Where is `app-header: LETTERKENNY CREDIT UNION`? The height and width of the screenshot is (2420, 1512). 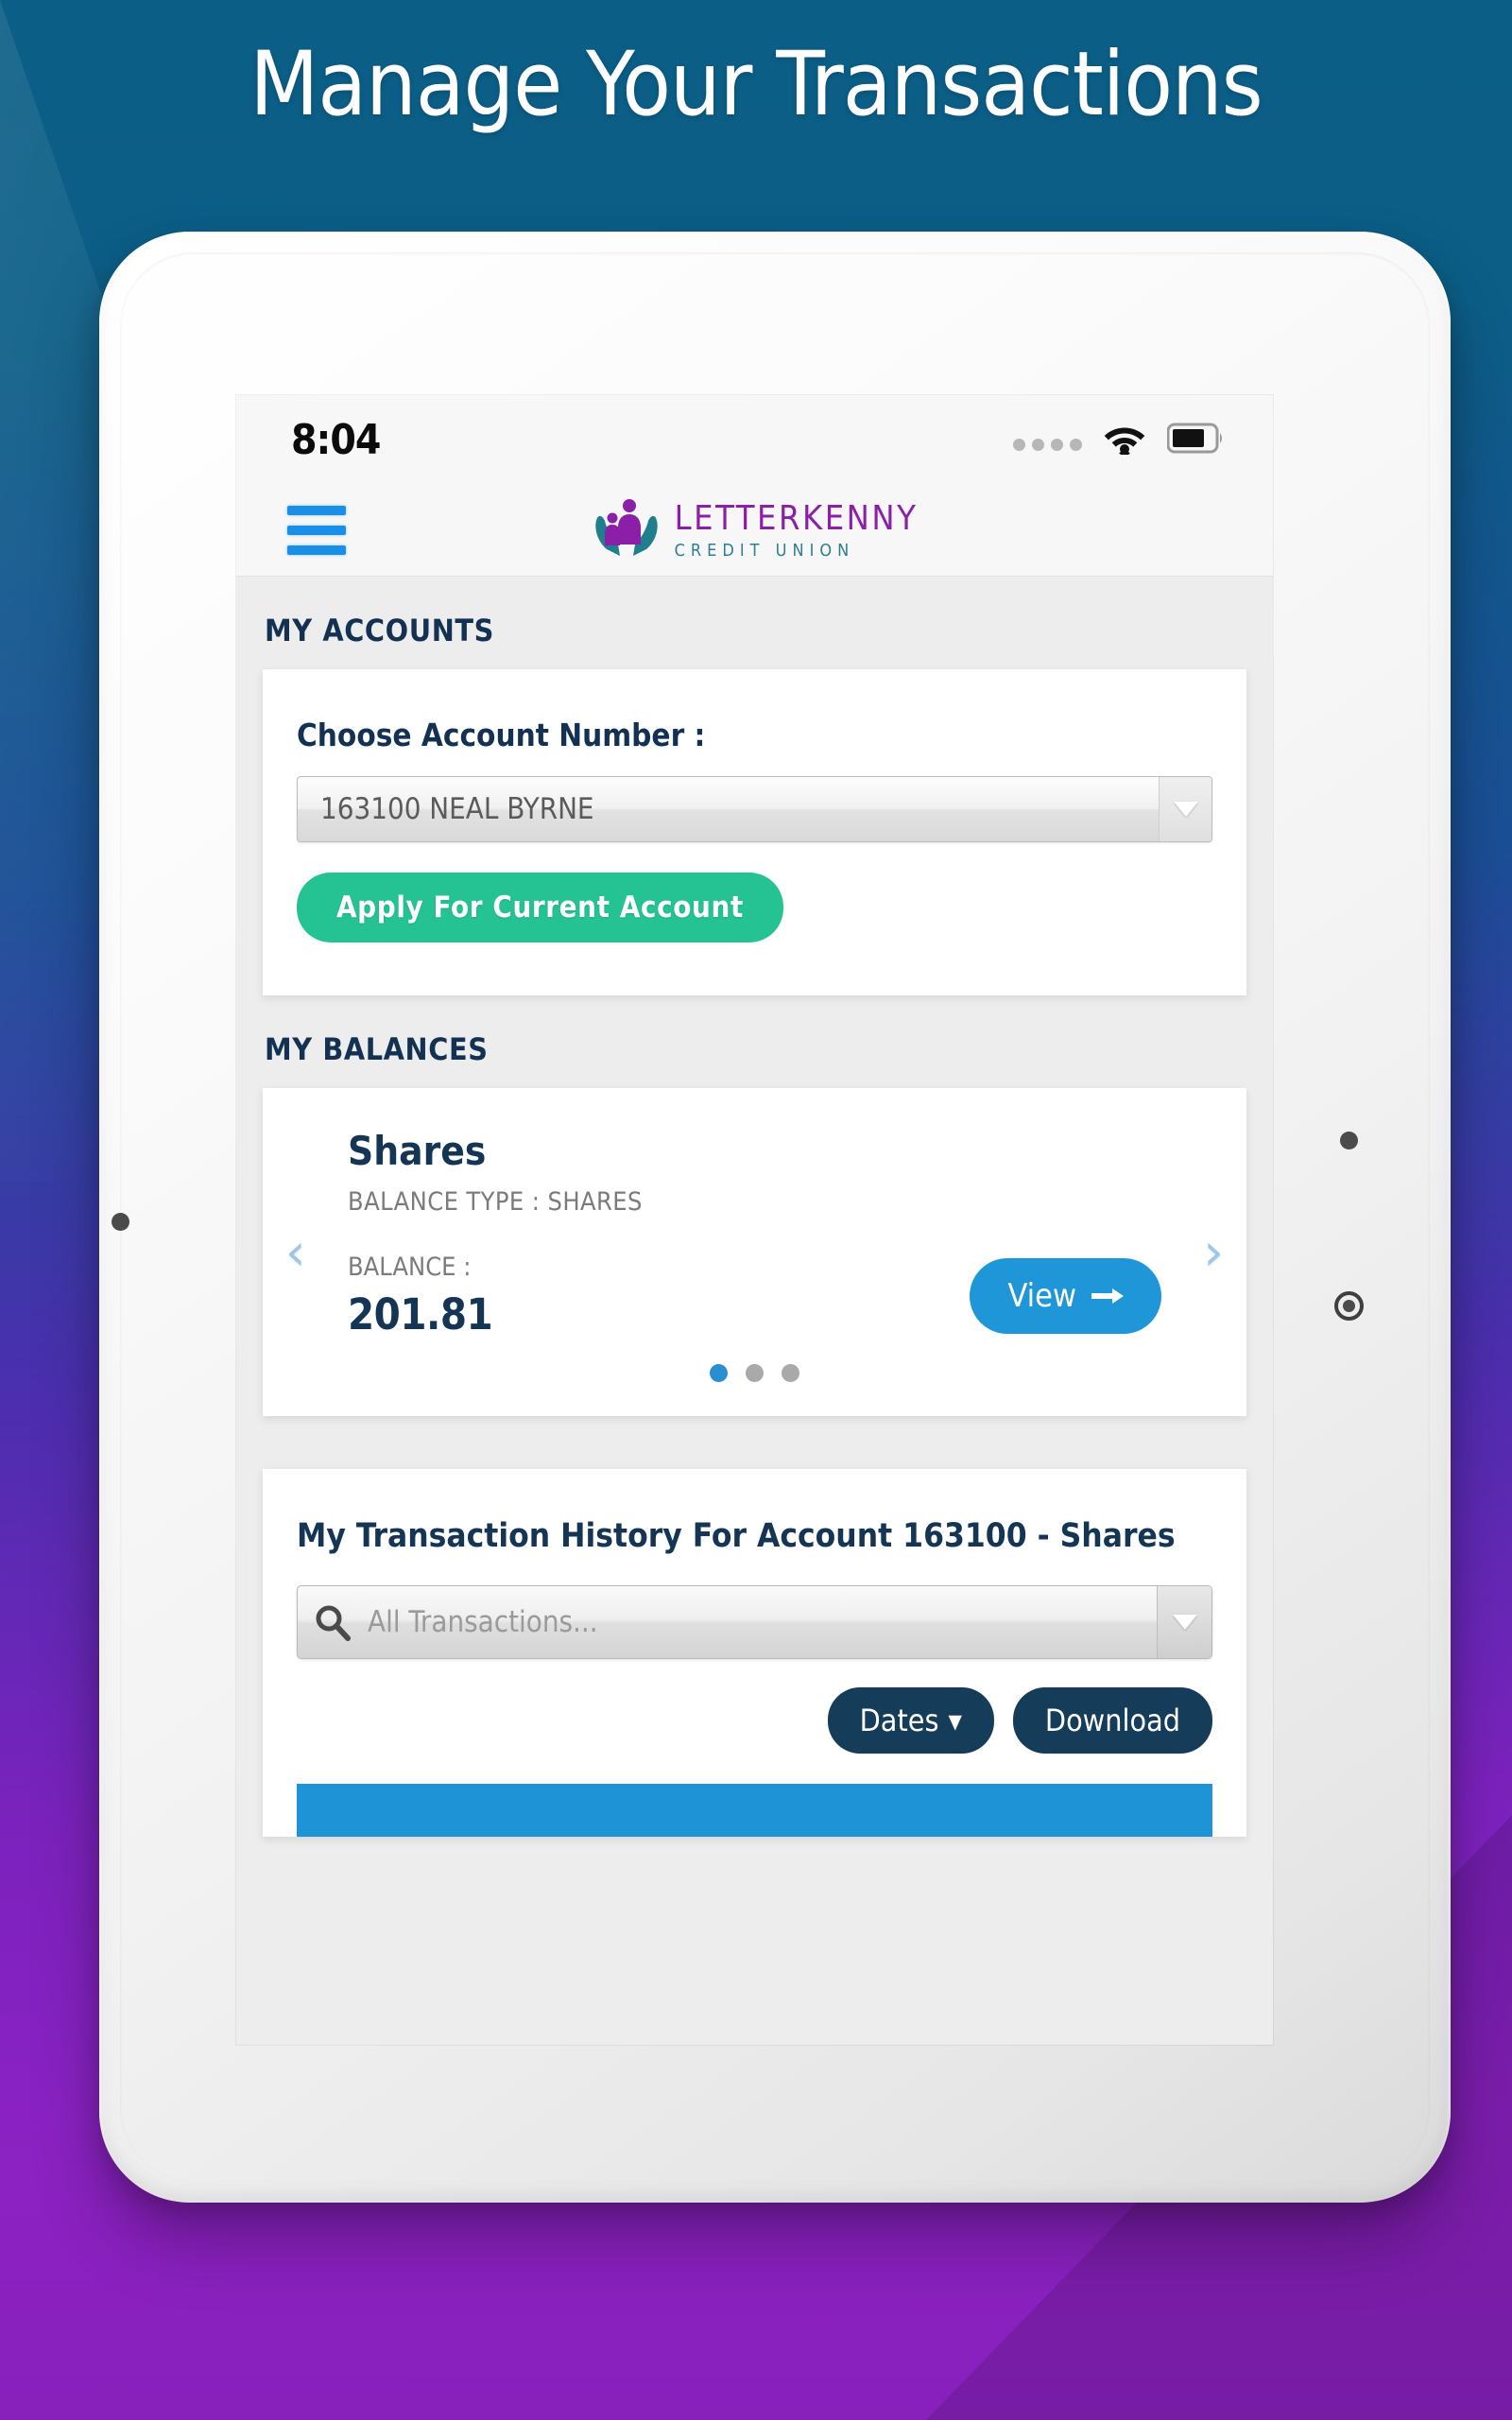
app-header: LETTERKENNY CREDIT UNION is located at coordinates (754, 531).